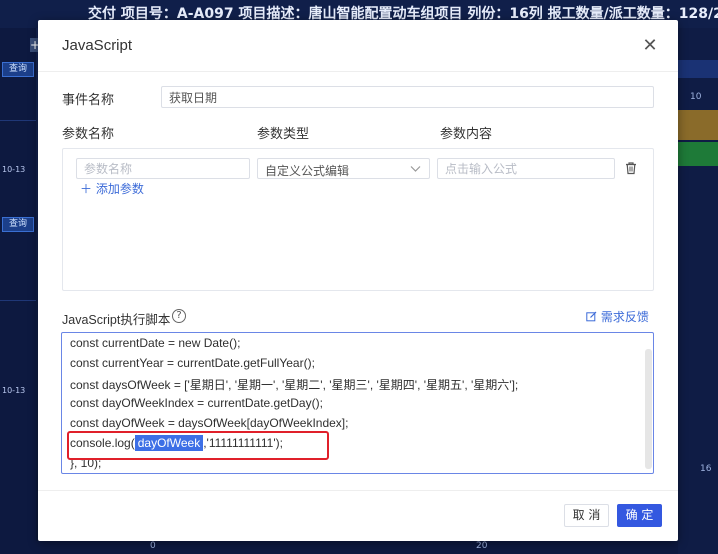 Image resolution: width=718 pixels, height=554 pixels. Describe the element at coordinates (358, 46) in the screenshot. I see `dialog-header: JavaScript ✕` at that location.